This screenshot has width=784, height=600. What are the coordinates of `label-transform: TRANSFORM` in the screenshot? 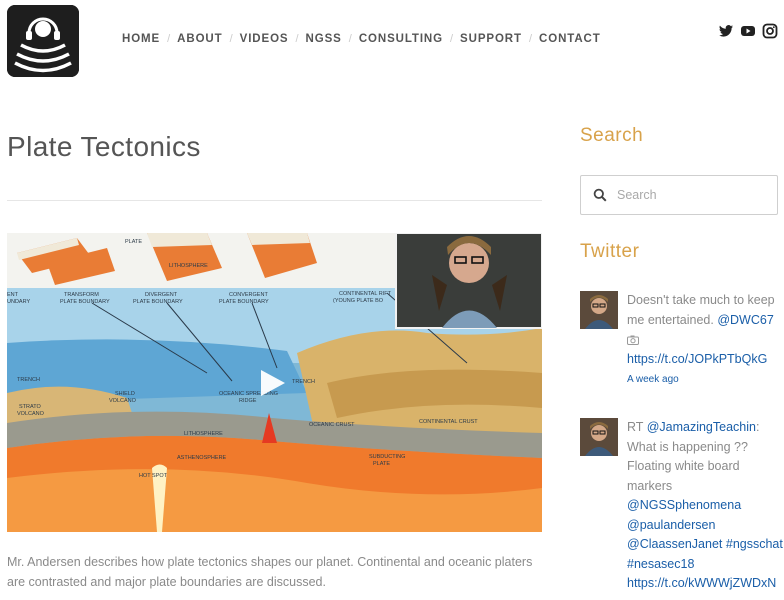 It's located at (81, 295).